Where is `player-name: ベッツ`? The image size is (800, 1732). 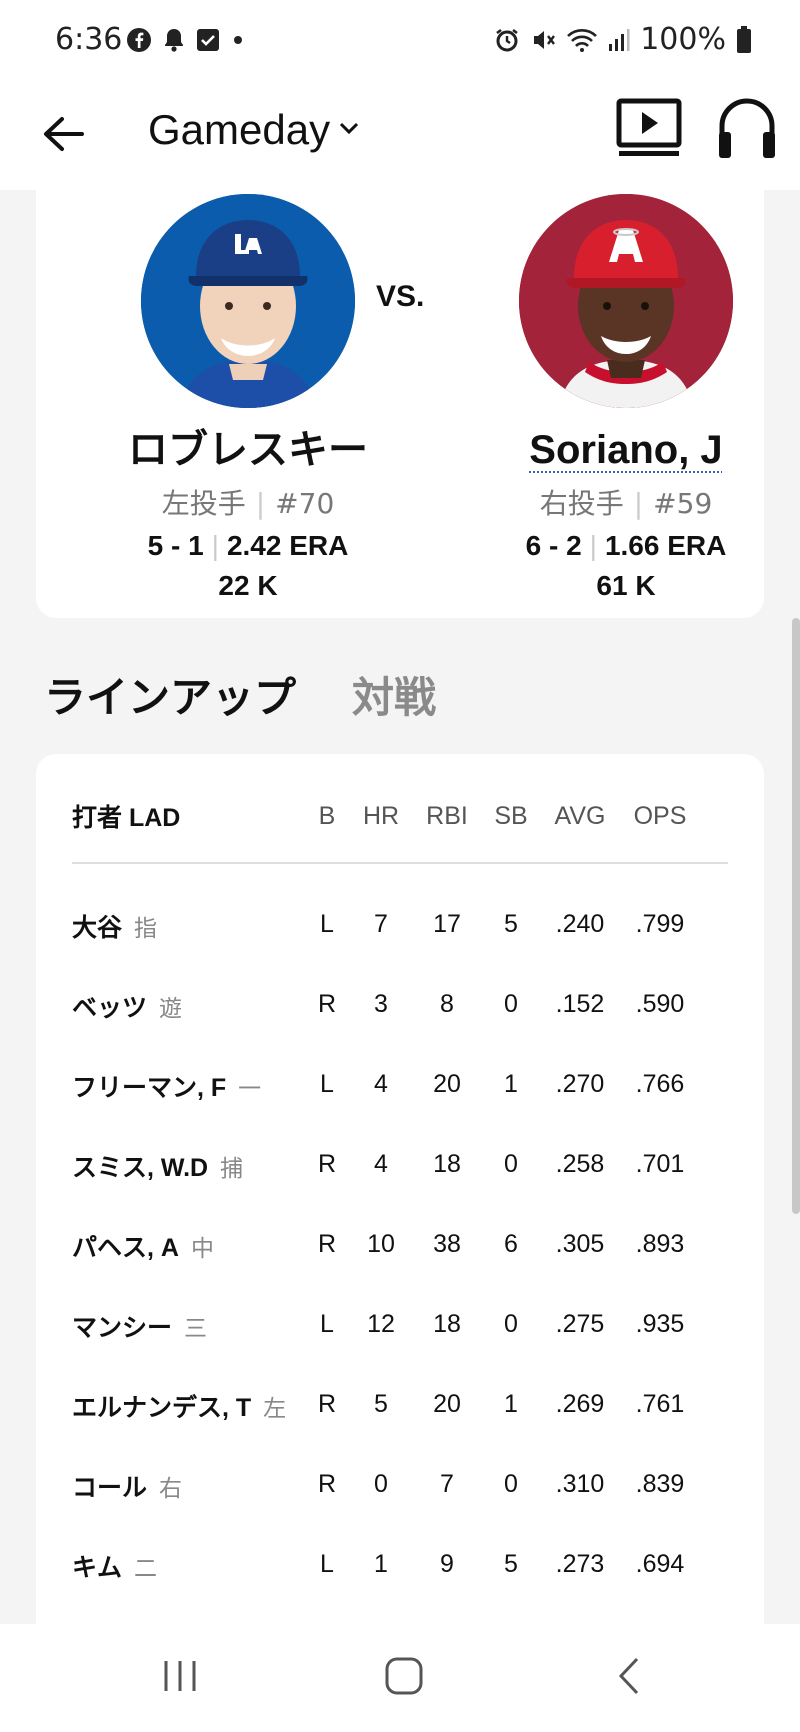
player-name: ベッツ is located at coordinates (110, 1008).